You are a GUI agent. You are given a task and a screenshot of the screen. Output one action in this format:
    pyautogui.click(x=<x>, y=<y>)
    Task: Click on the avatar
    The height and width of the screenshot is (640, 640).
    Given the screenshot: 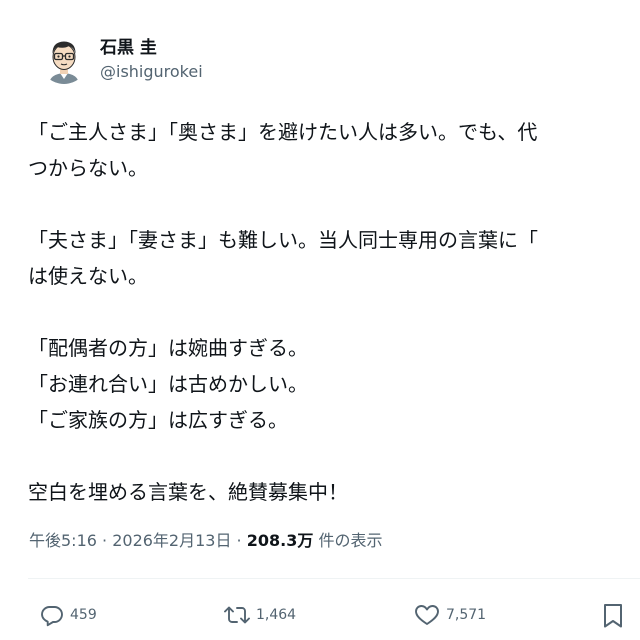 What is the action you would take?
    pyautogui.click(x=64, y=60)
    